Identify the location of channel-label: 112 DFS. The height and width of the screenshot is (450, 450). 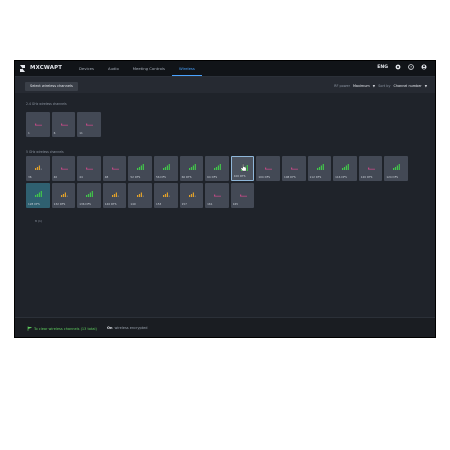
(315, 177).